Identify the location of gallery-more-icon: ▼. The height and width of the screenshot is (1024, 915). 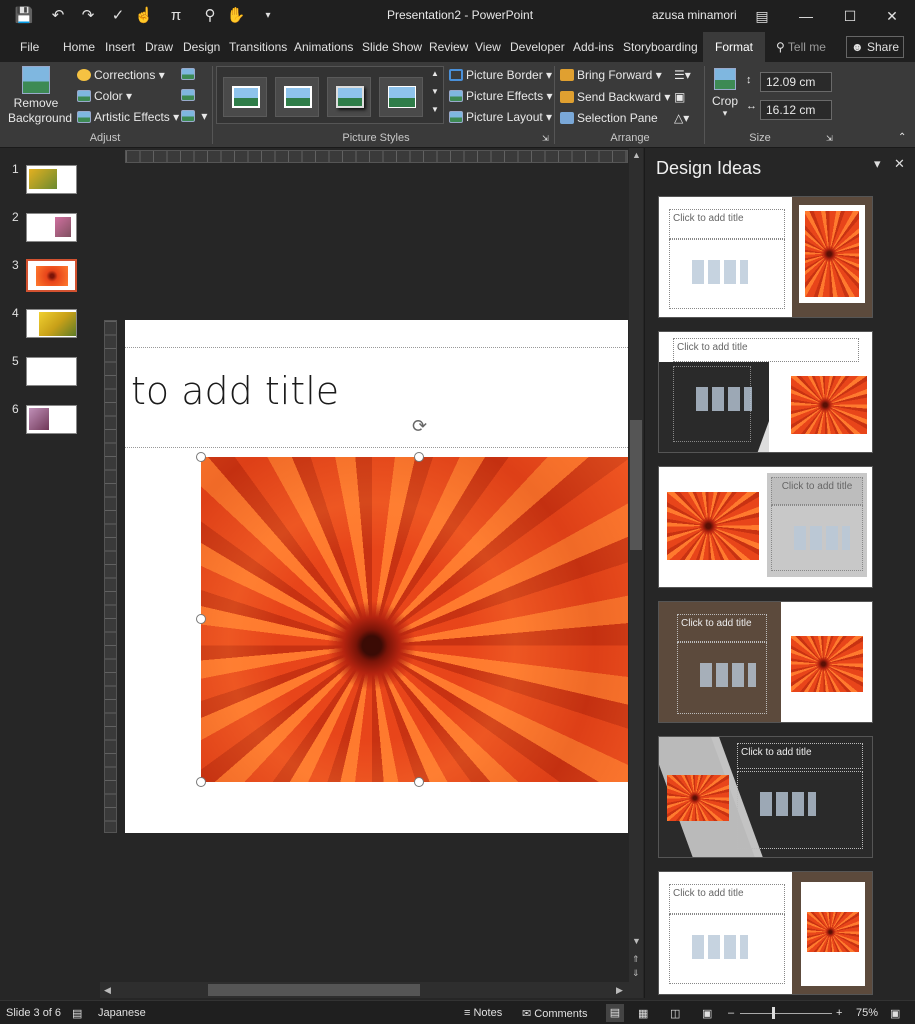
(435, 109).